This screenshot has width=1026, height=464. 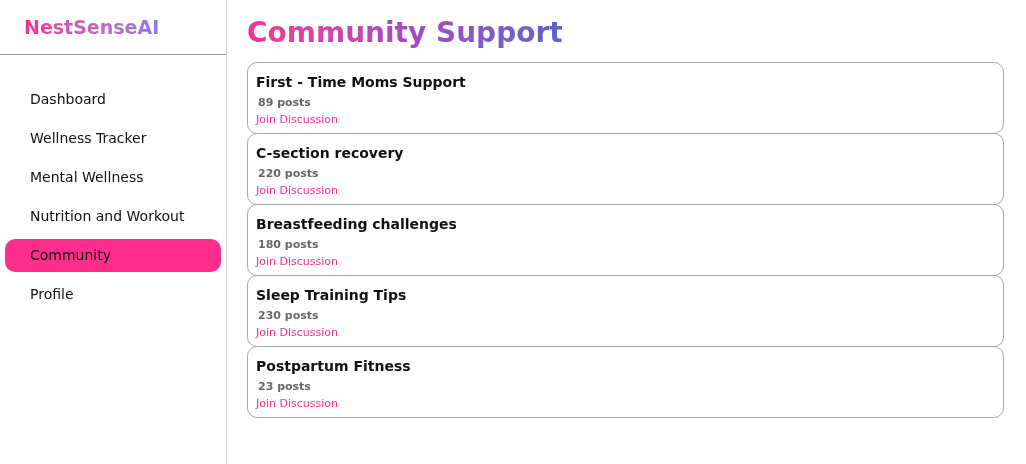 What do you see at coordinates (284, 387) in the screenshot?
I see `post-count: 23 posts` at bounding box center [284, 387].